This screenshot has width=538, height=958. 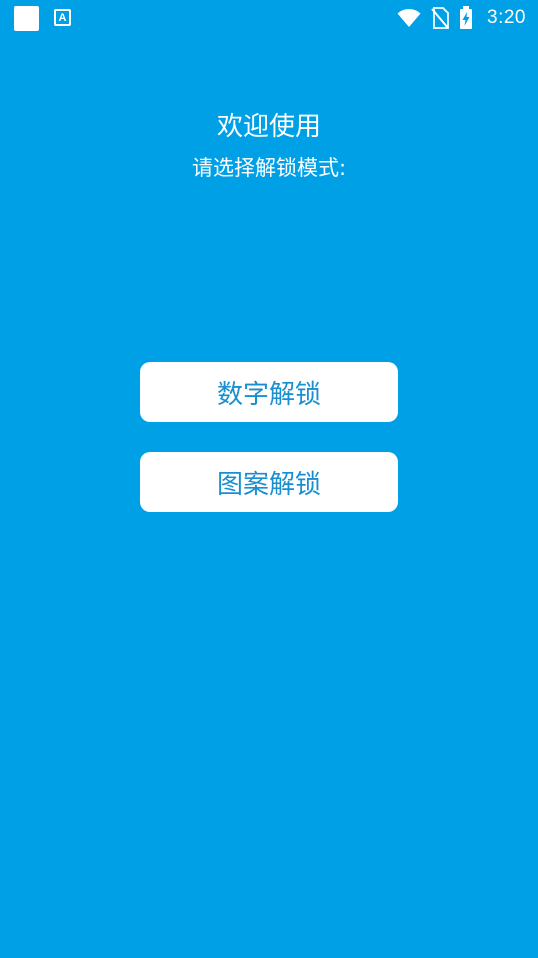 What do you see at coordinates (440, 18) in the screenshot?
I see `no-sim-icon` at bounding box center [440, 18].